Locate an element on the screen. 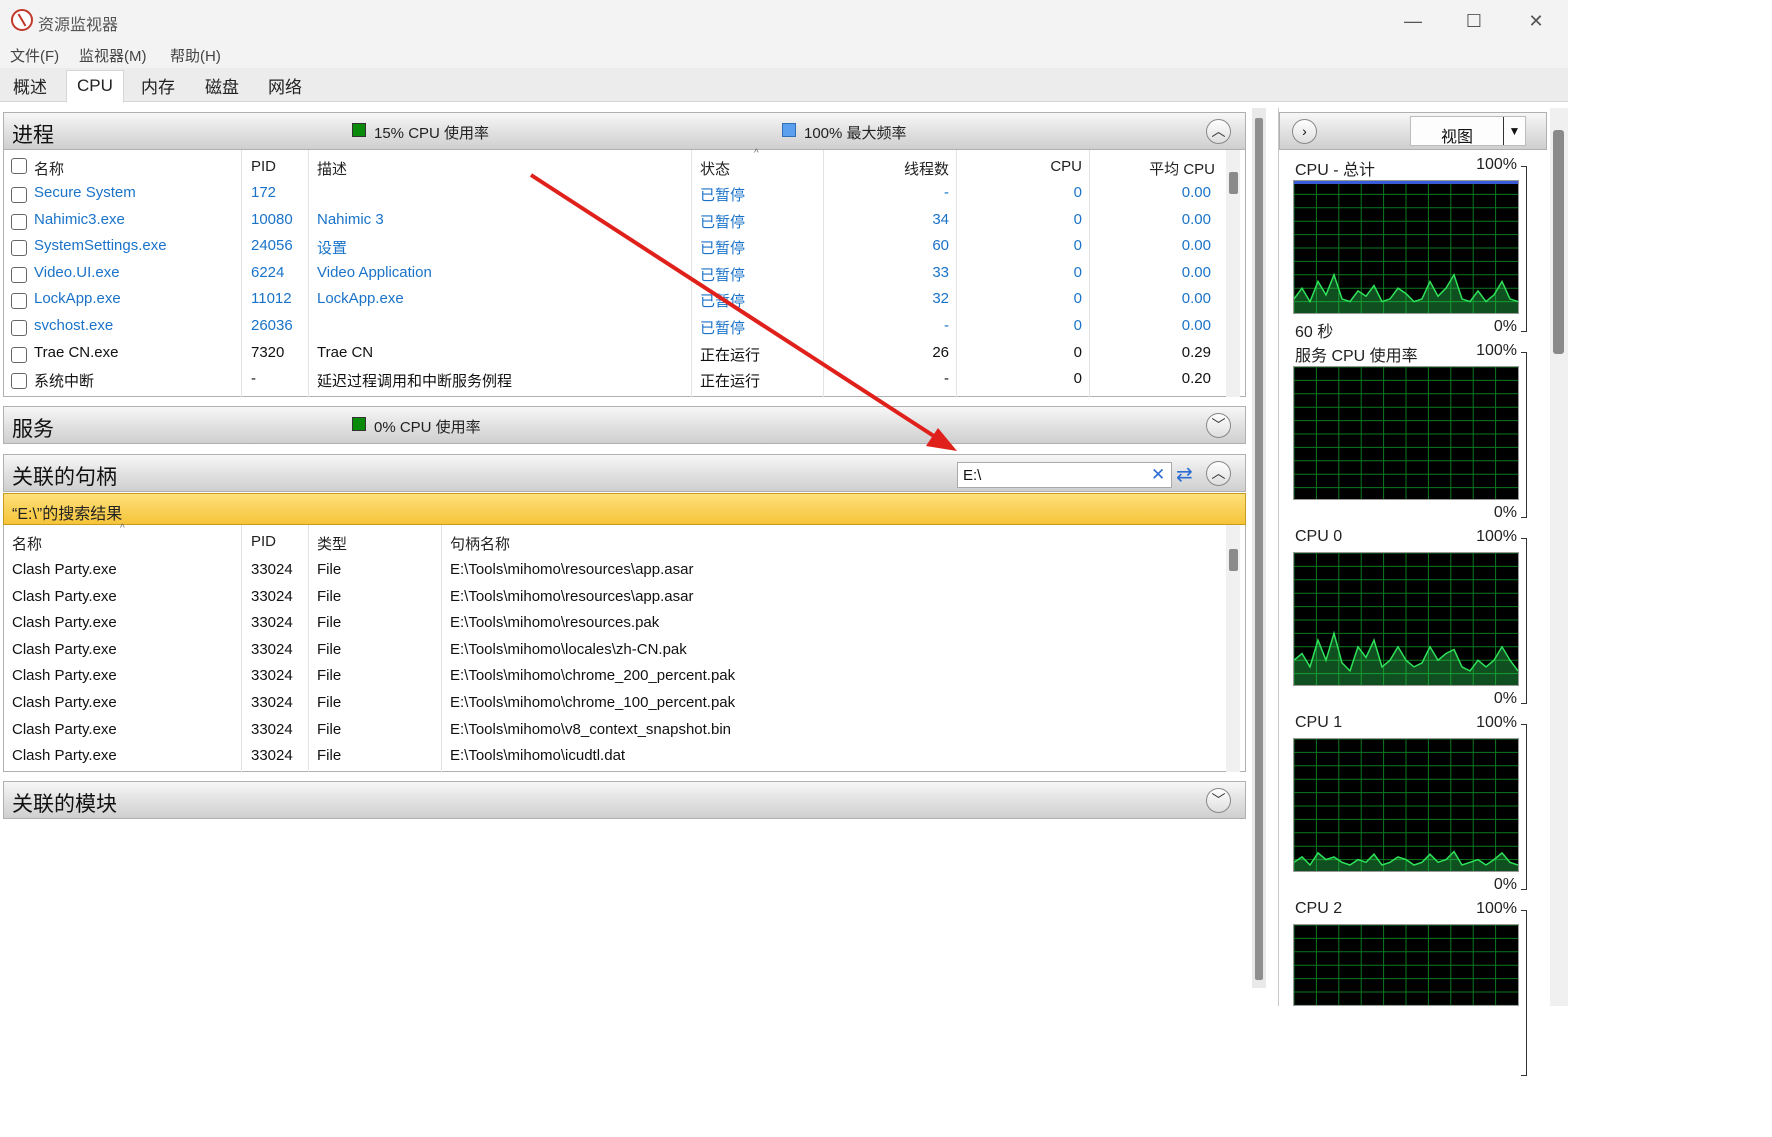 Image resolution: width=1772 pixels, height=1137 pixels. handle-col-header-pid: PID is located at coordinates (263, 541).